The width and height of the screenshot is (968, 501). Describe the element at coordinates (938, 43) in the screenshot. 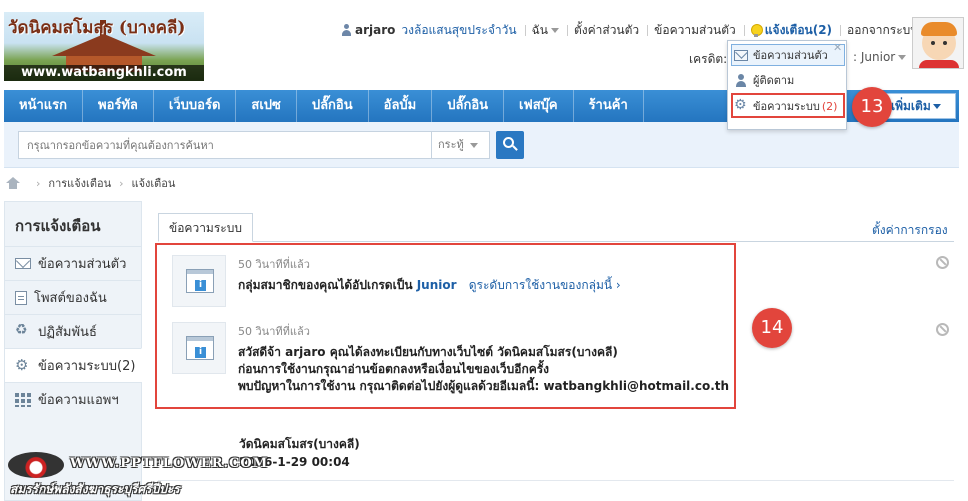

I see `avatar` at that location.